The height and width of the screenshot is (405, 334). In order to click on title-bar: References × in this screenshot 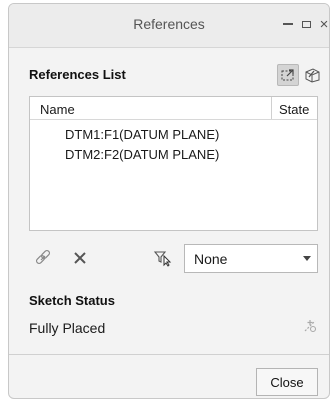, I will do `click(169, 26)`.